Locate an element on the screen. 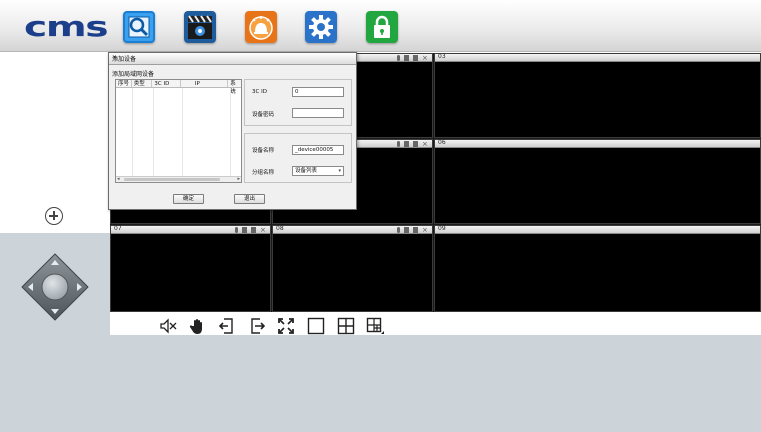  table-header: 序号 类型 3C ID IP 系统 is located at coordinates (178, 87).